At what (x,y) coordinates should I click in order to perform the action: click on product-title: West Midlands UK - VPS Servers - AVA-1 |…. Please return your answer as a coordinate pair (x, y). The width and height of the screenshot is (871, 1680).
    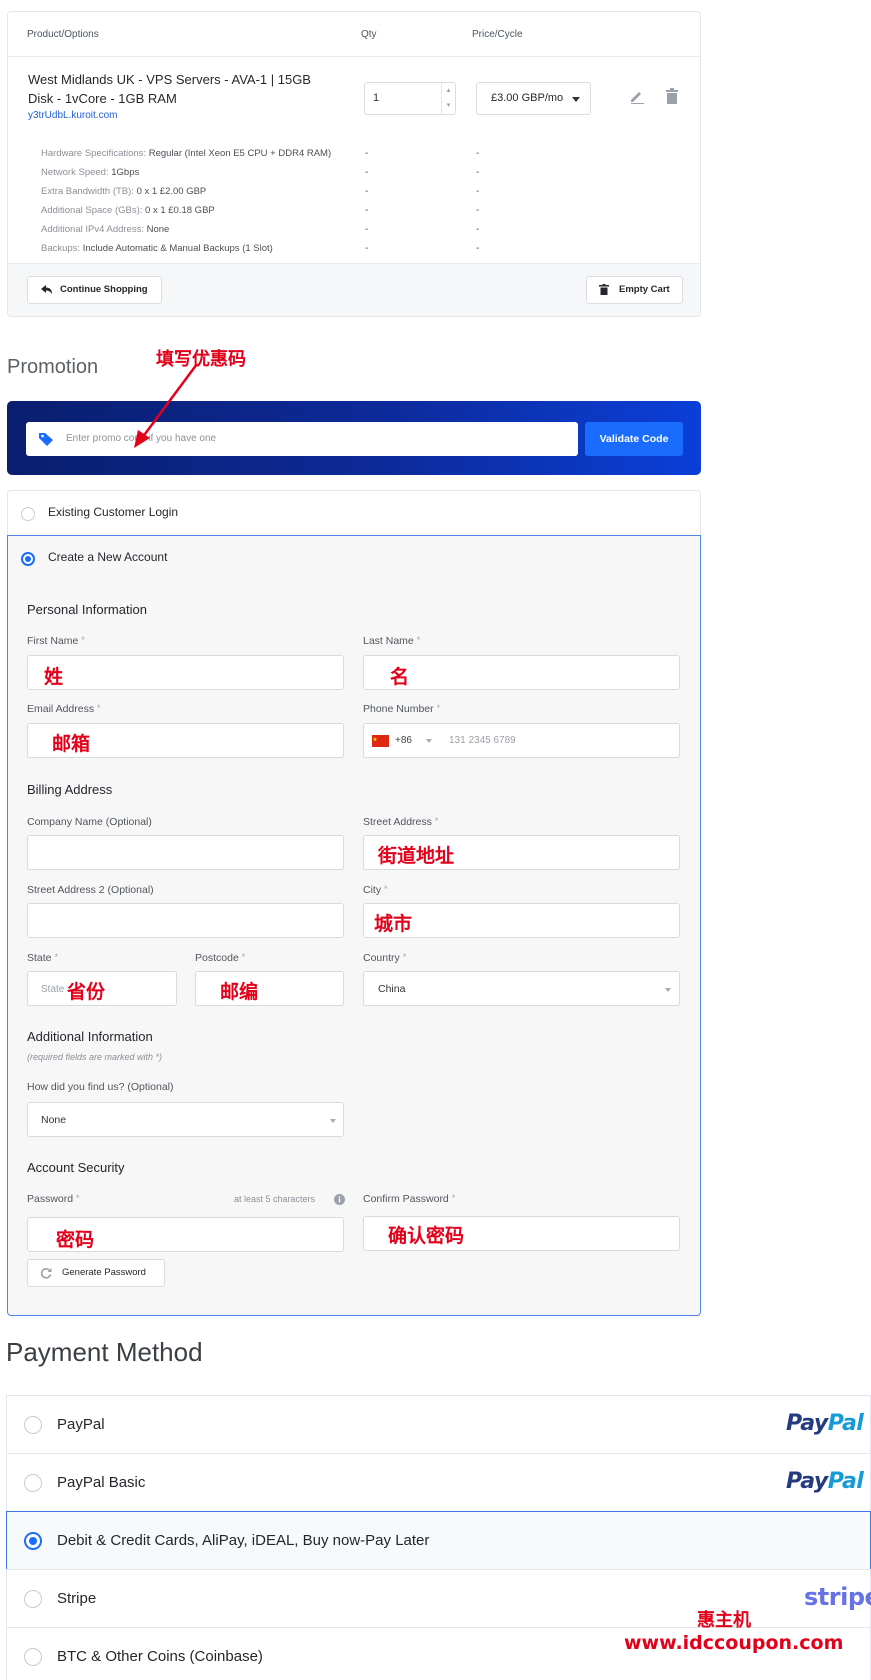
    Looking at the image, I should click on (169, 89).